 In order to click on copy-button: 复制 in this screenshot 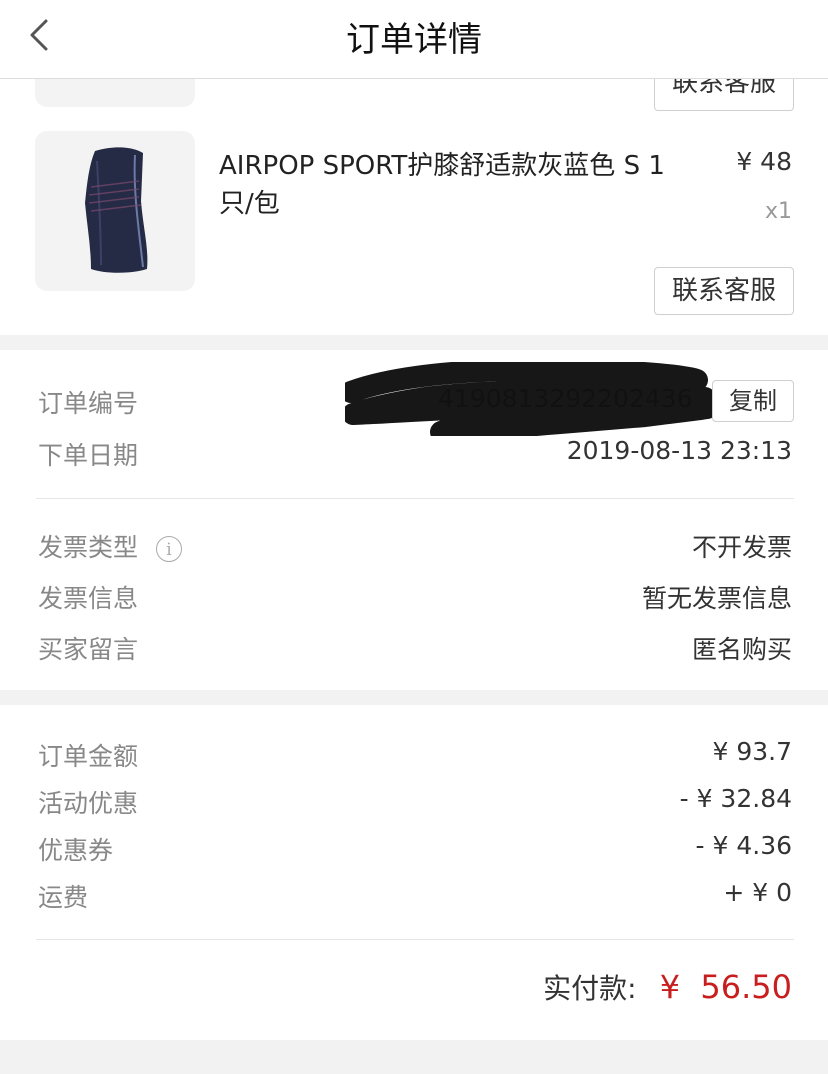, I will do `click(753, 401)`.